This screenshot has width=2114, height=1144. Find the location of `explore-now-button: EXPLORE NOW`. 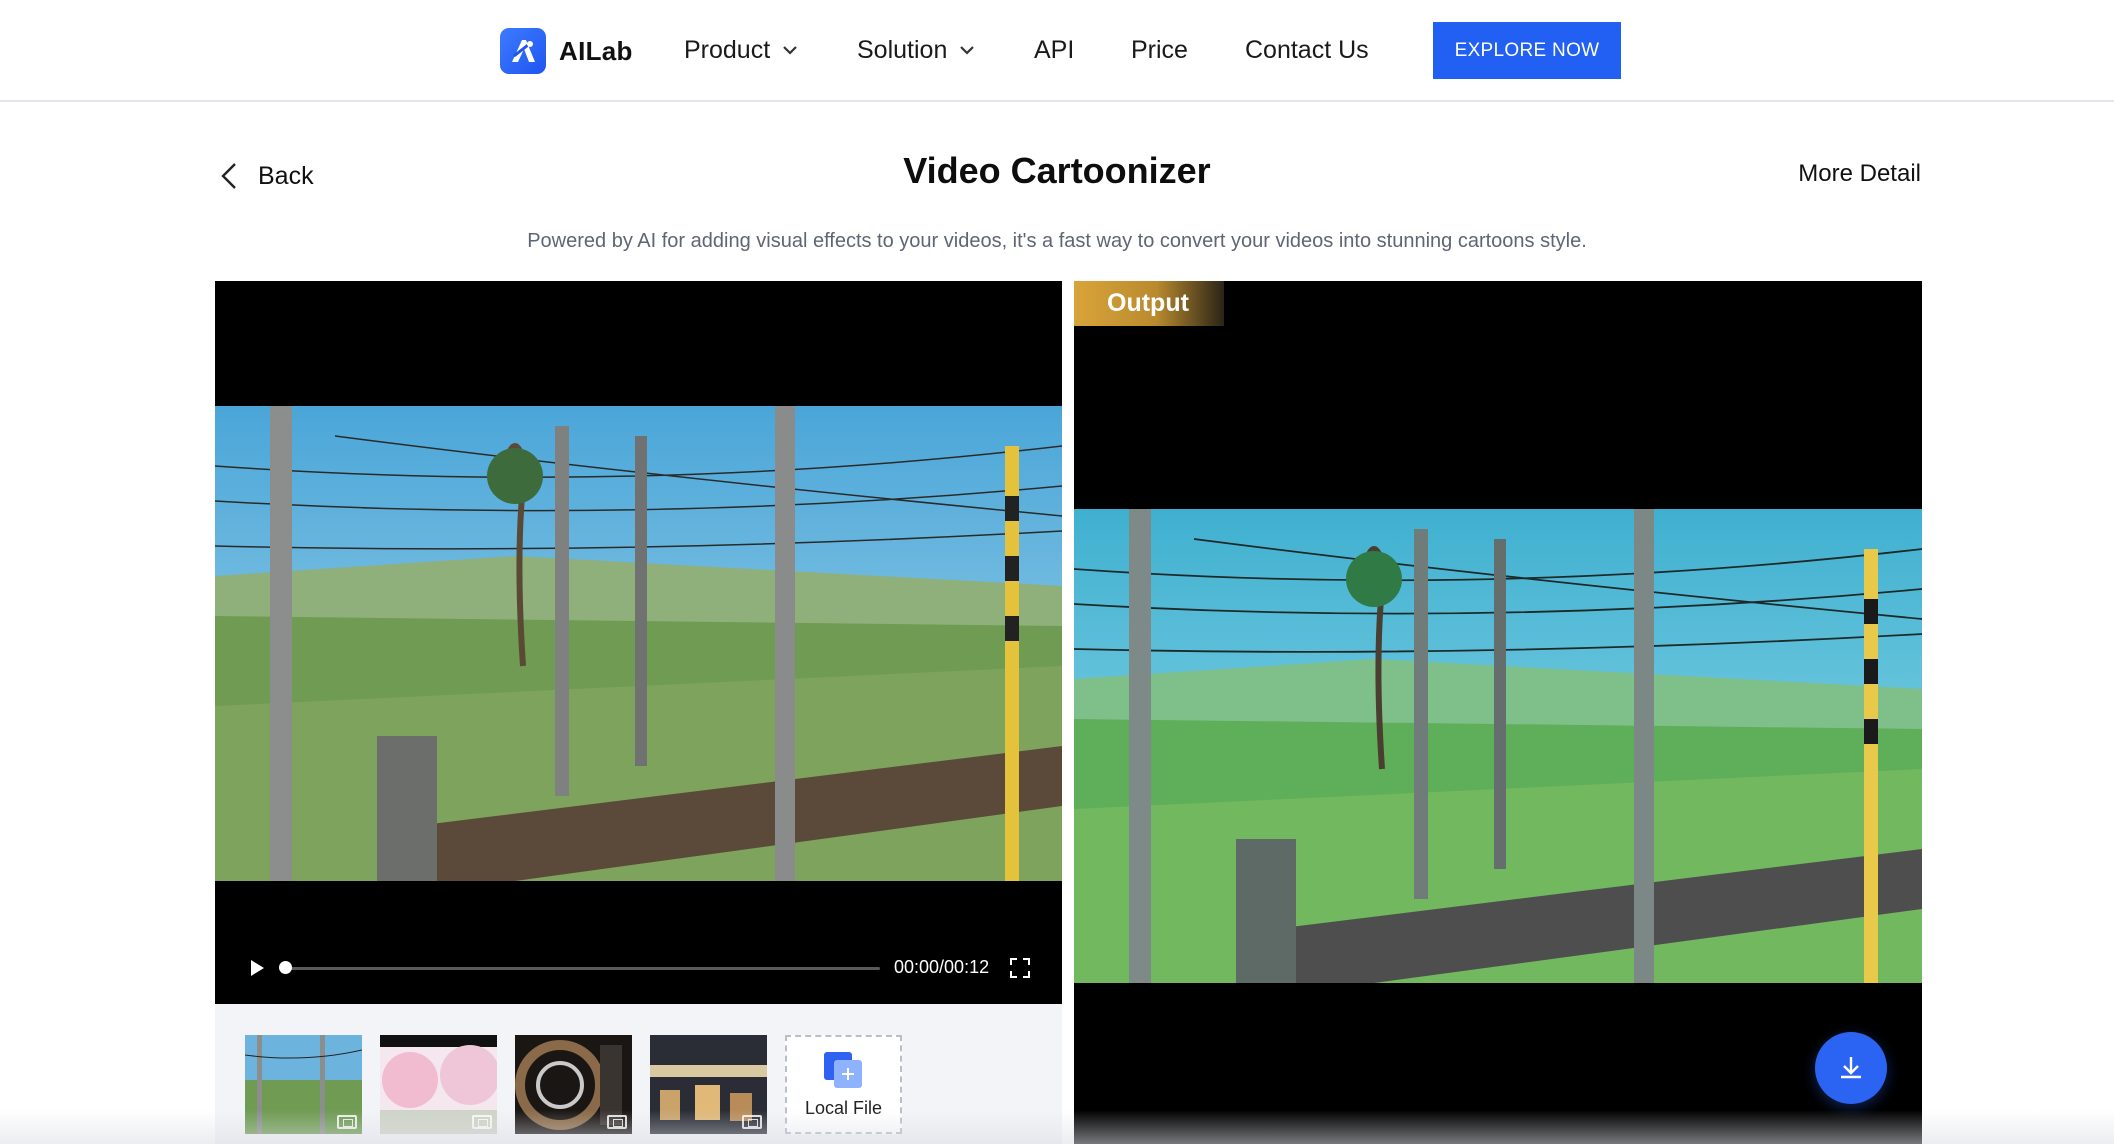

explore-now-button: EXPLORE NOW is located at coordinates (1527, 50).